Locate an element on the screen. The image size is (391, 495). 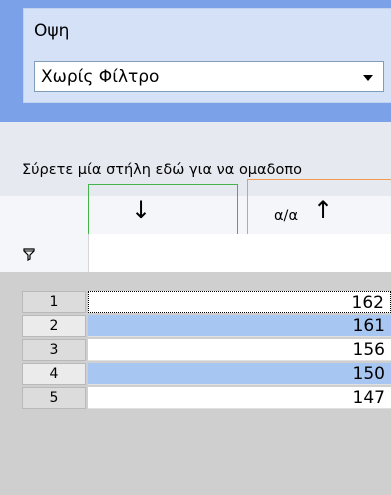
table-row: 1 162 is located at coordinates (195, 302).